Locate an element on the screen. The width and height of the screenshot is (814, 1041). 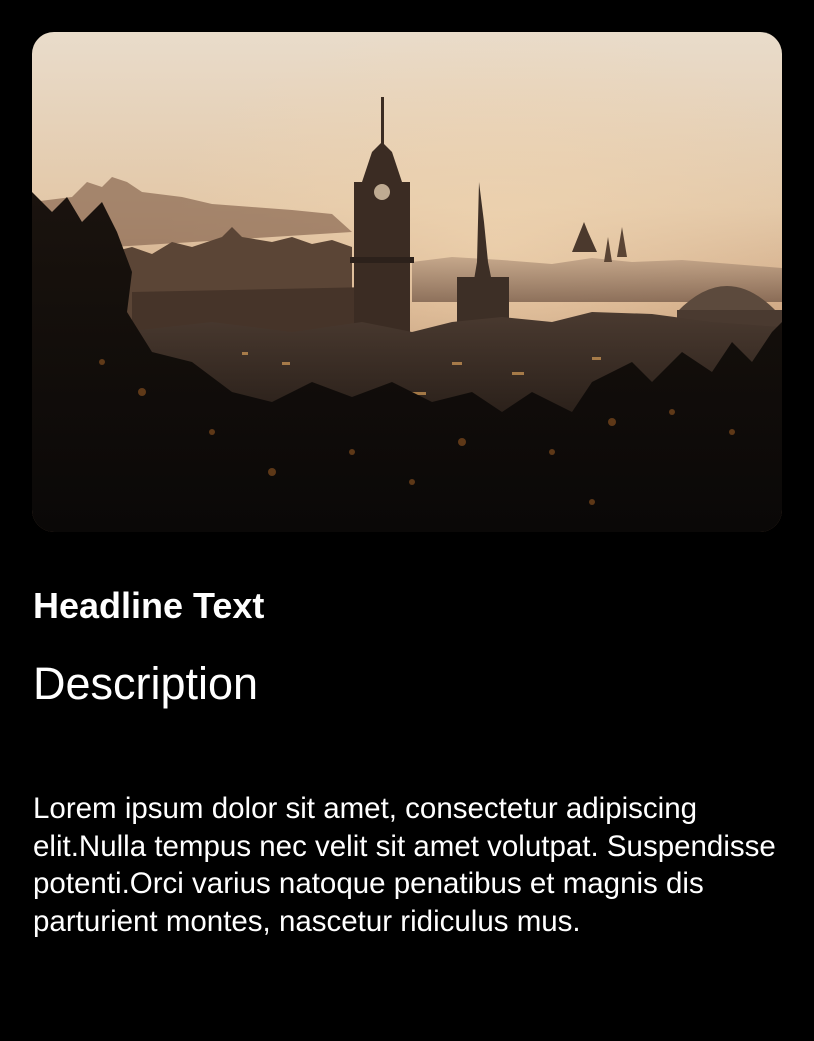
headline: Headline Text is located at coordinates (149, 605).